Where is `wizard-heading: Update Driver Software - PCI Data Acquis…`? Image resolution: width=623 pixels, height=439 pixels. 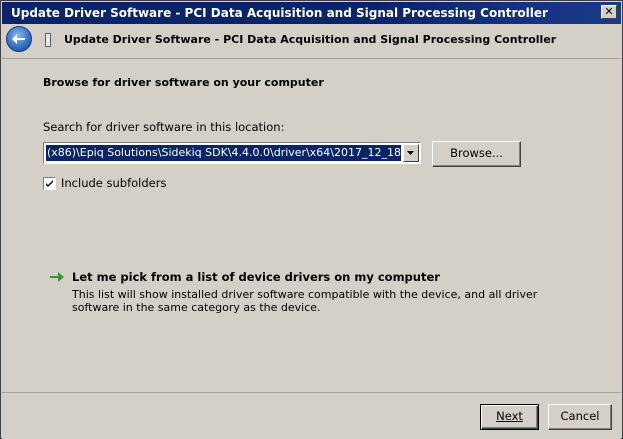
wizard-heading: Update Driver Software - PCI Data Acquis… is located at coordinates (310, 39).